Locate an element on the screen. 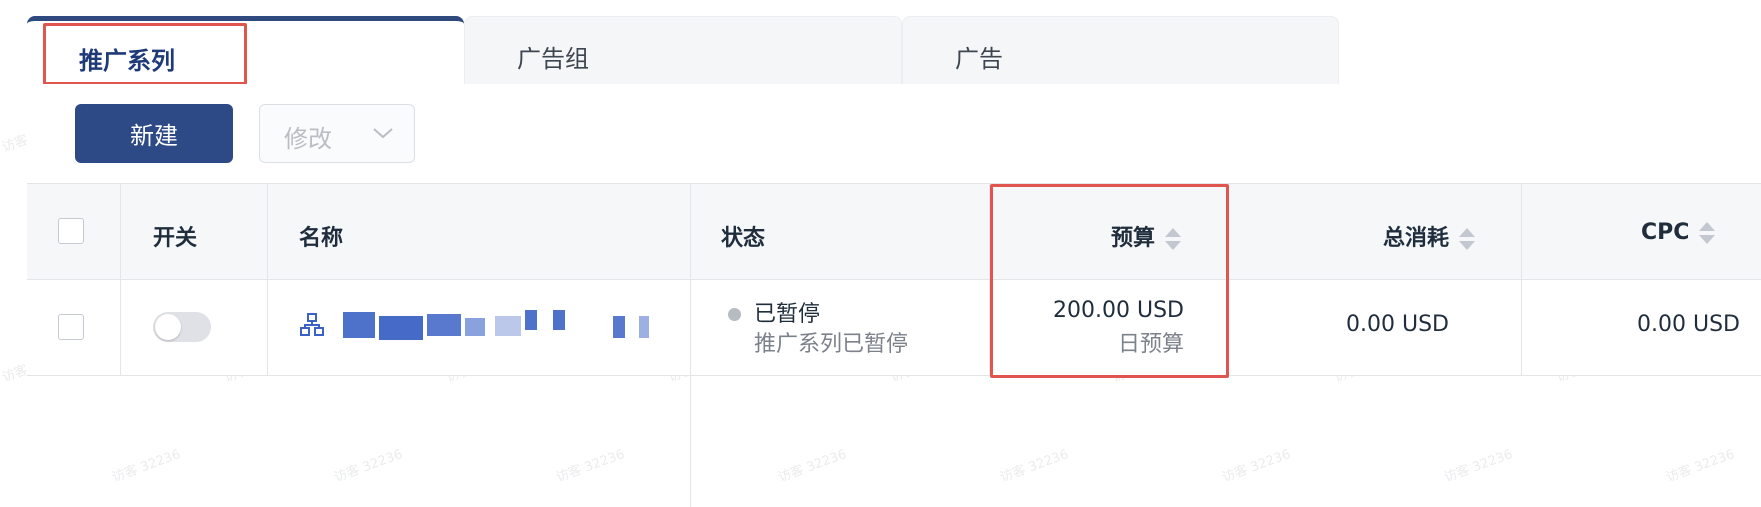 The image size is (1761, 507). row-checkbox is located at coordinates (71, 327).